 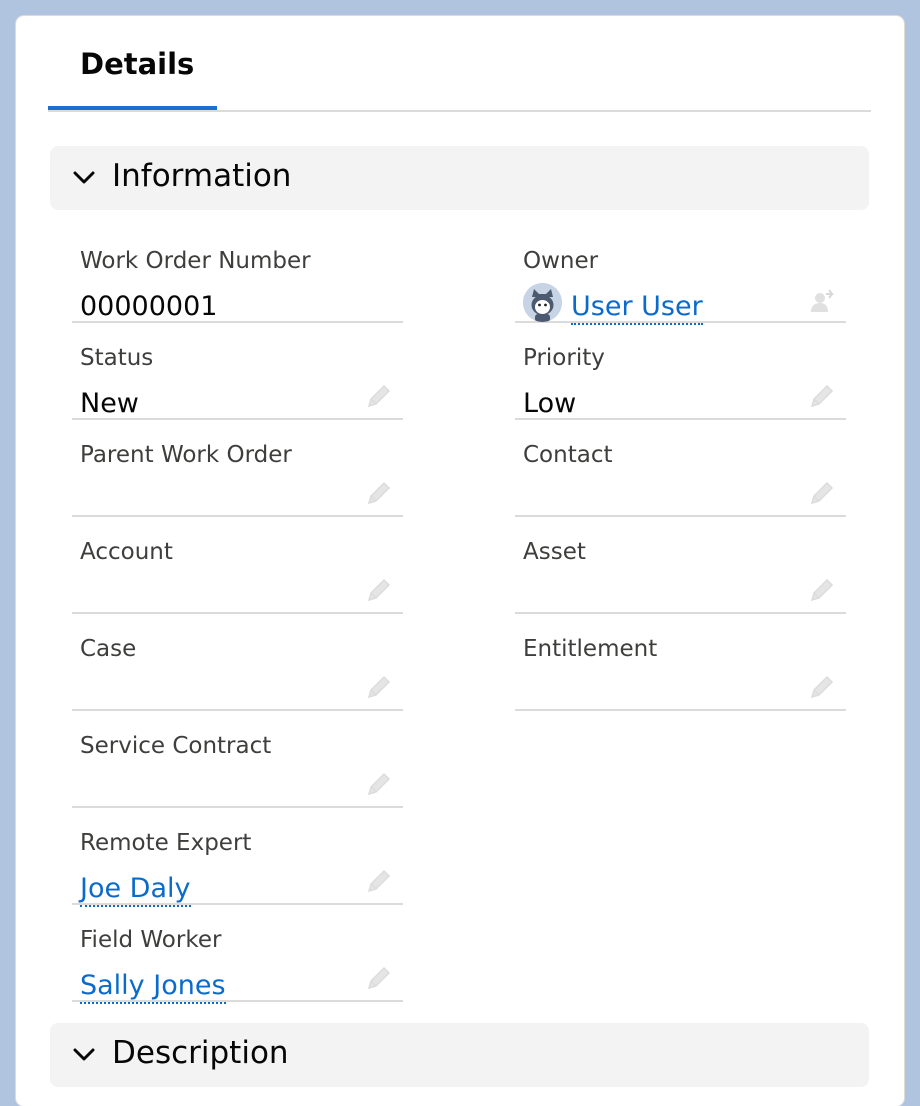 What do you see at coordinates (135, 890) in the screenshot?
I see `remote-expert-link: Joe Daly` at bounding box center [135, 890].